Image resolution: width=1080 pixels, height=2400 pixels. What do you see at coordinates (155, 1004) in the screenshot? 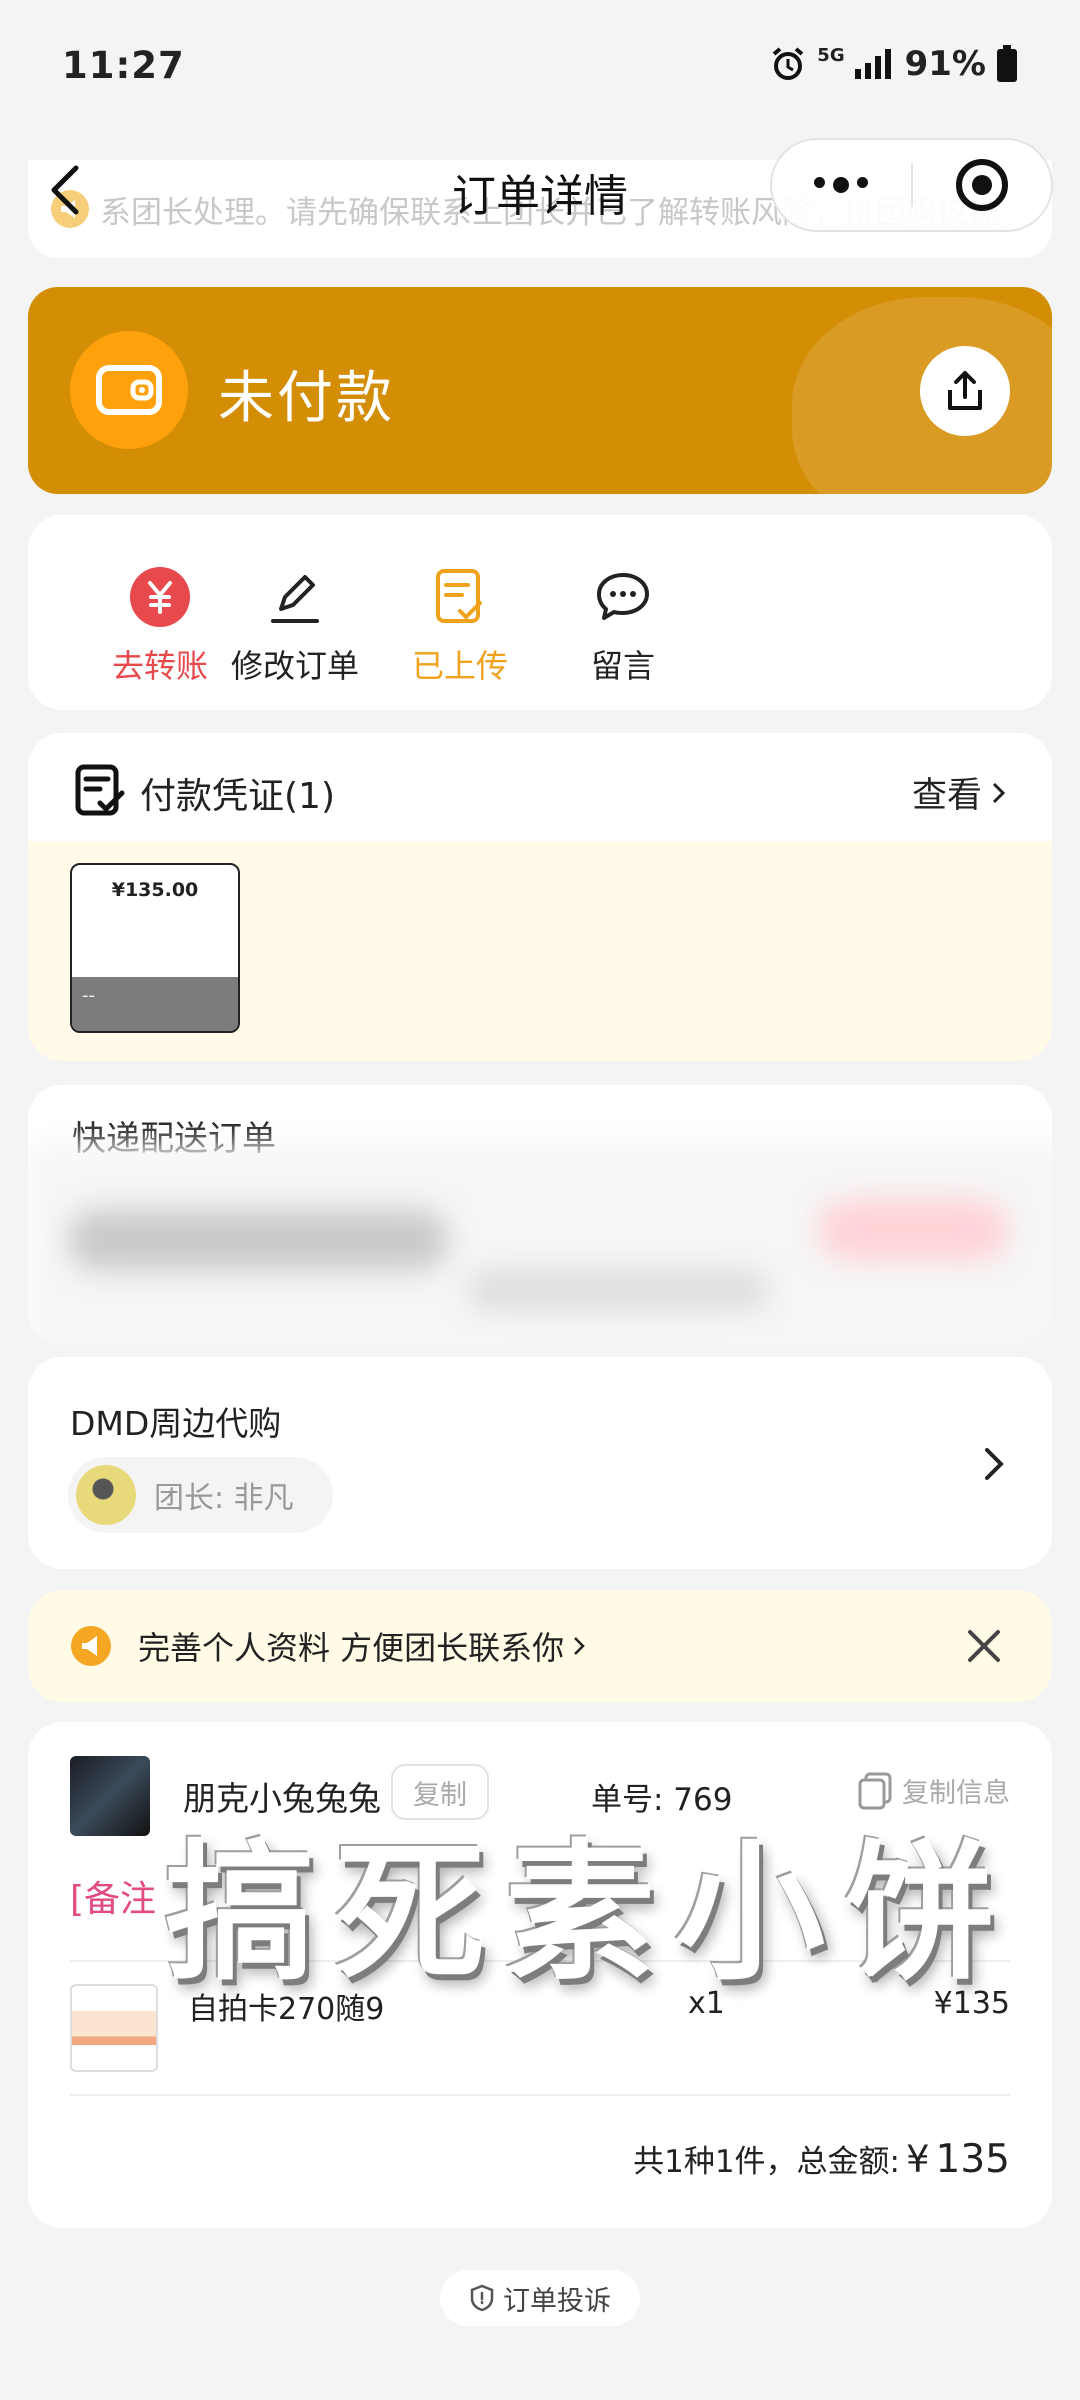
I see `voucher-caption: --` at bounding box center [155, 1004].